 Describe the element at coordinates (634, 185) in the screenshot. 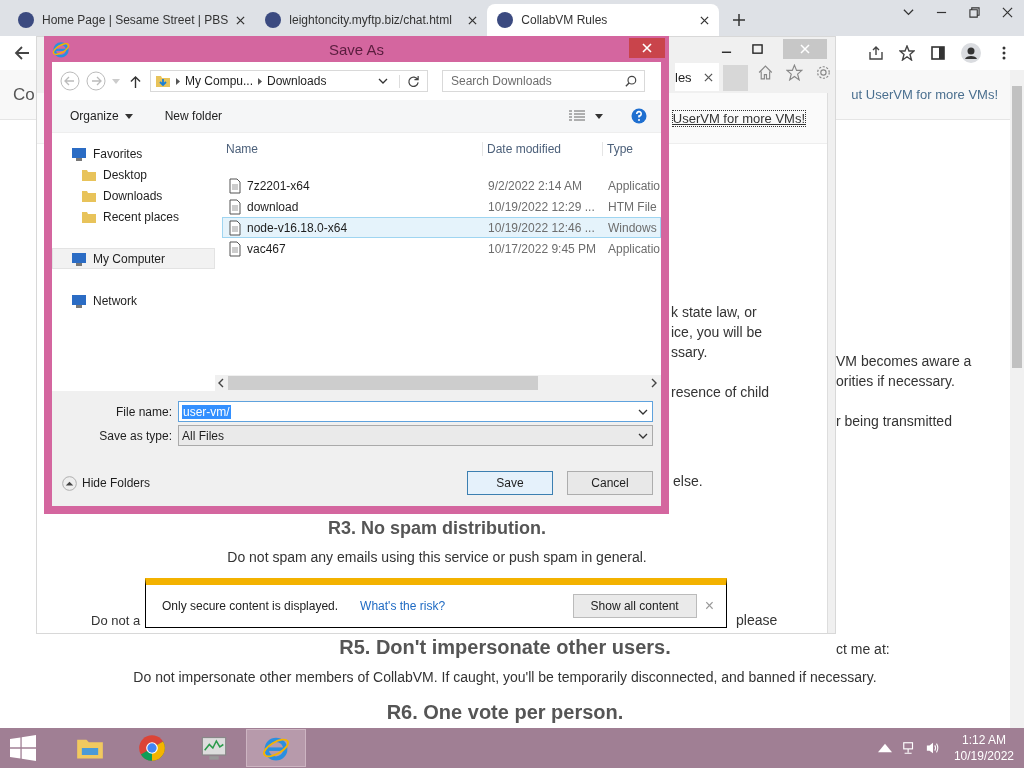

I see `file-type: Applicatio` at that location.